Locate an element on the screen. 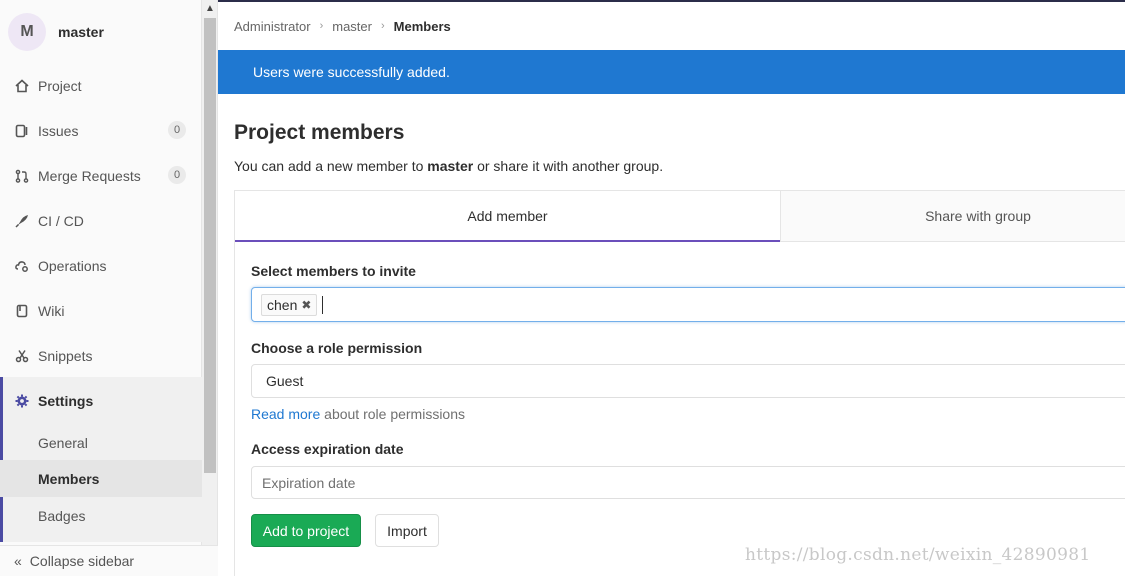  scissors-icon is located at coordinates (22, 356).